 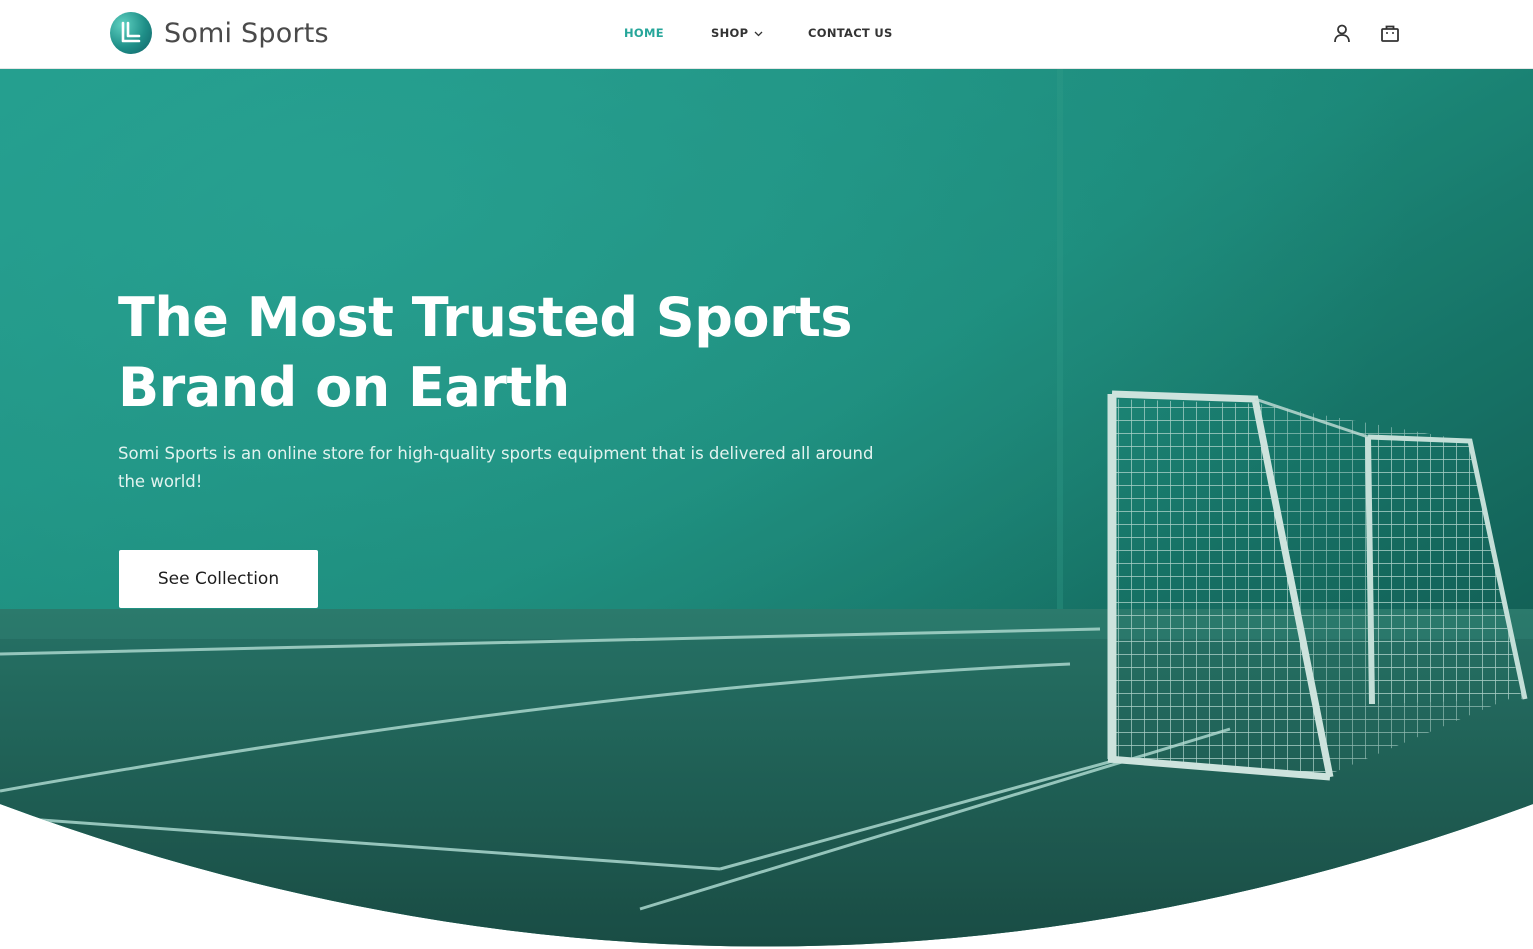 I want to click on nav-contact-wrap: CONTACT US, so click(x=850, y=33).